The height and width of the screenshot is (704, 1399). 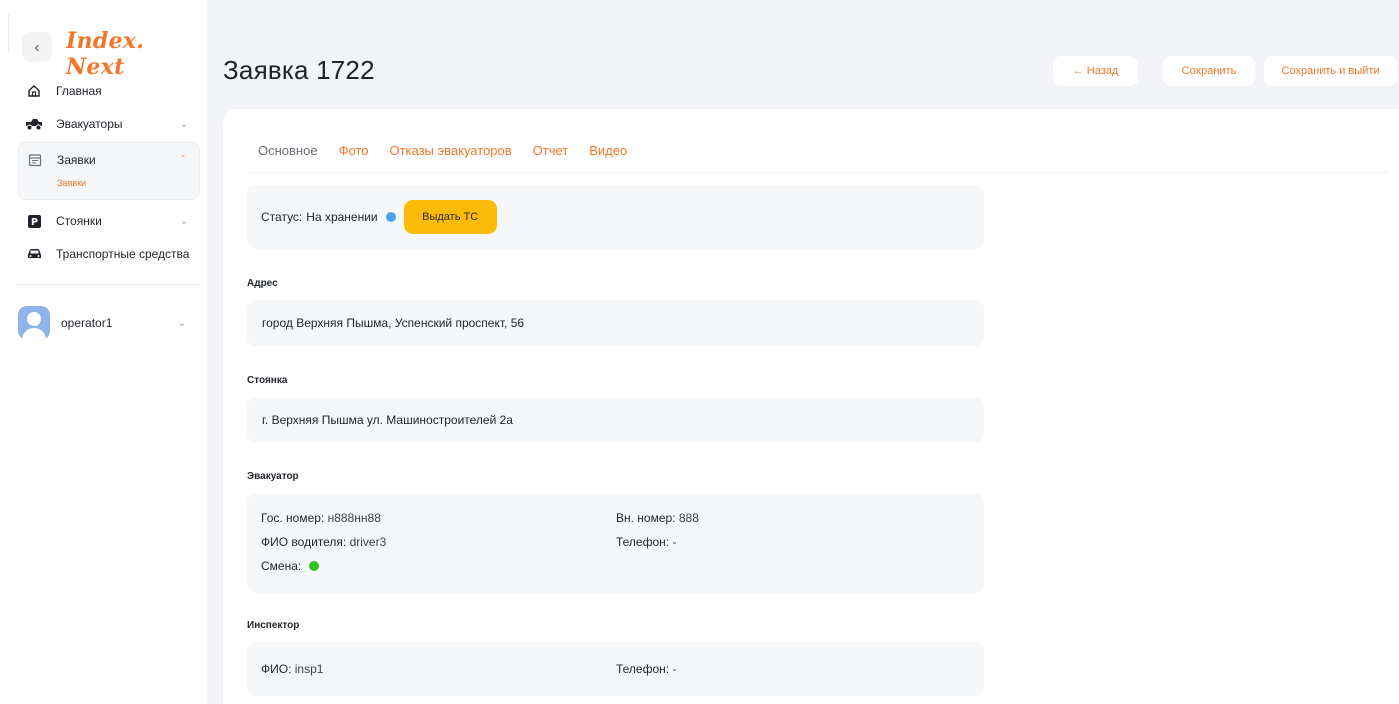 I want to click on plate-number: Гос. номер: н888нн88, so click(x=321, y=518).